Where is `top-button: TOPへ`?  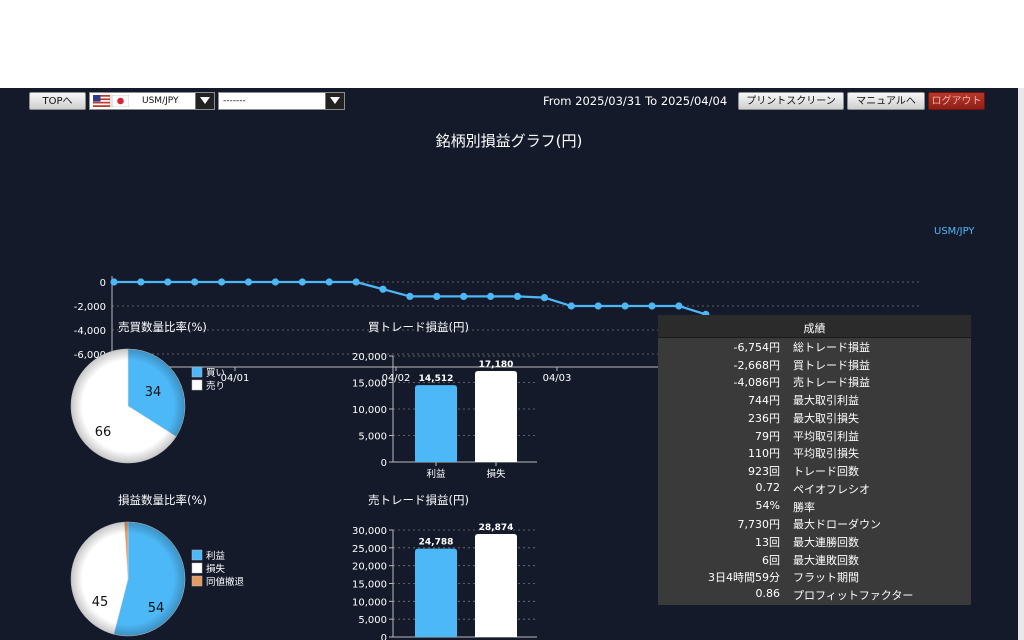 top-button: TOPへ is located at coordinates (57, 101).